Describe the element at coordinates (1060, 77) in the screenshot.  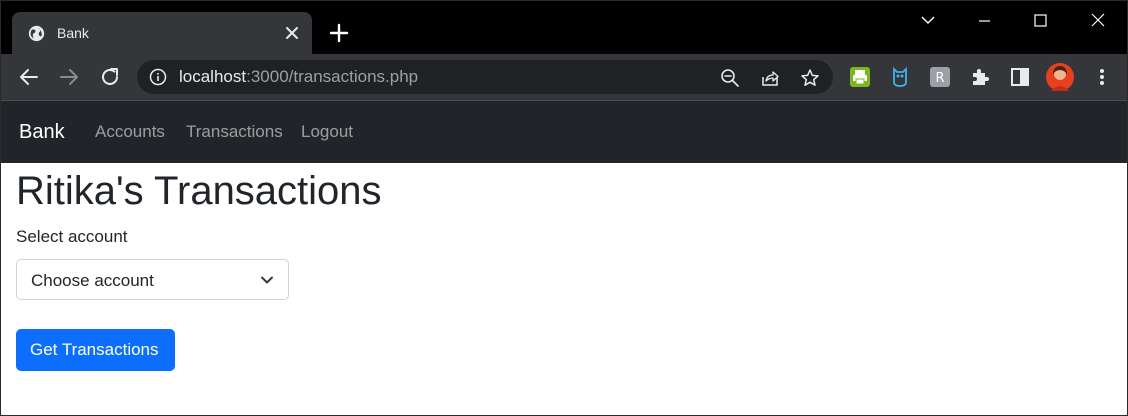
I see `profile-avatar-icon` at that location.